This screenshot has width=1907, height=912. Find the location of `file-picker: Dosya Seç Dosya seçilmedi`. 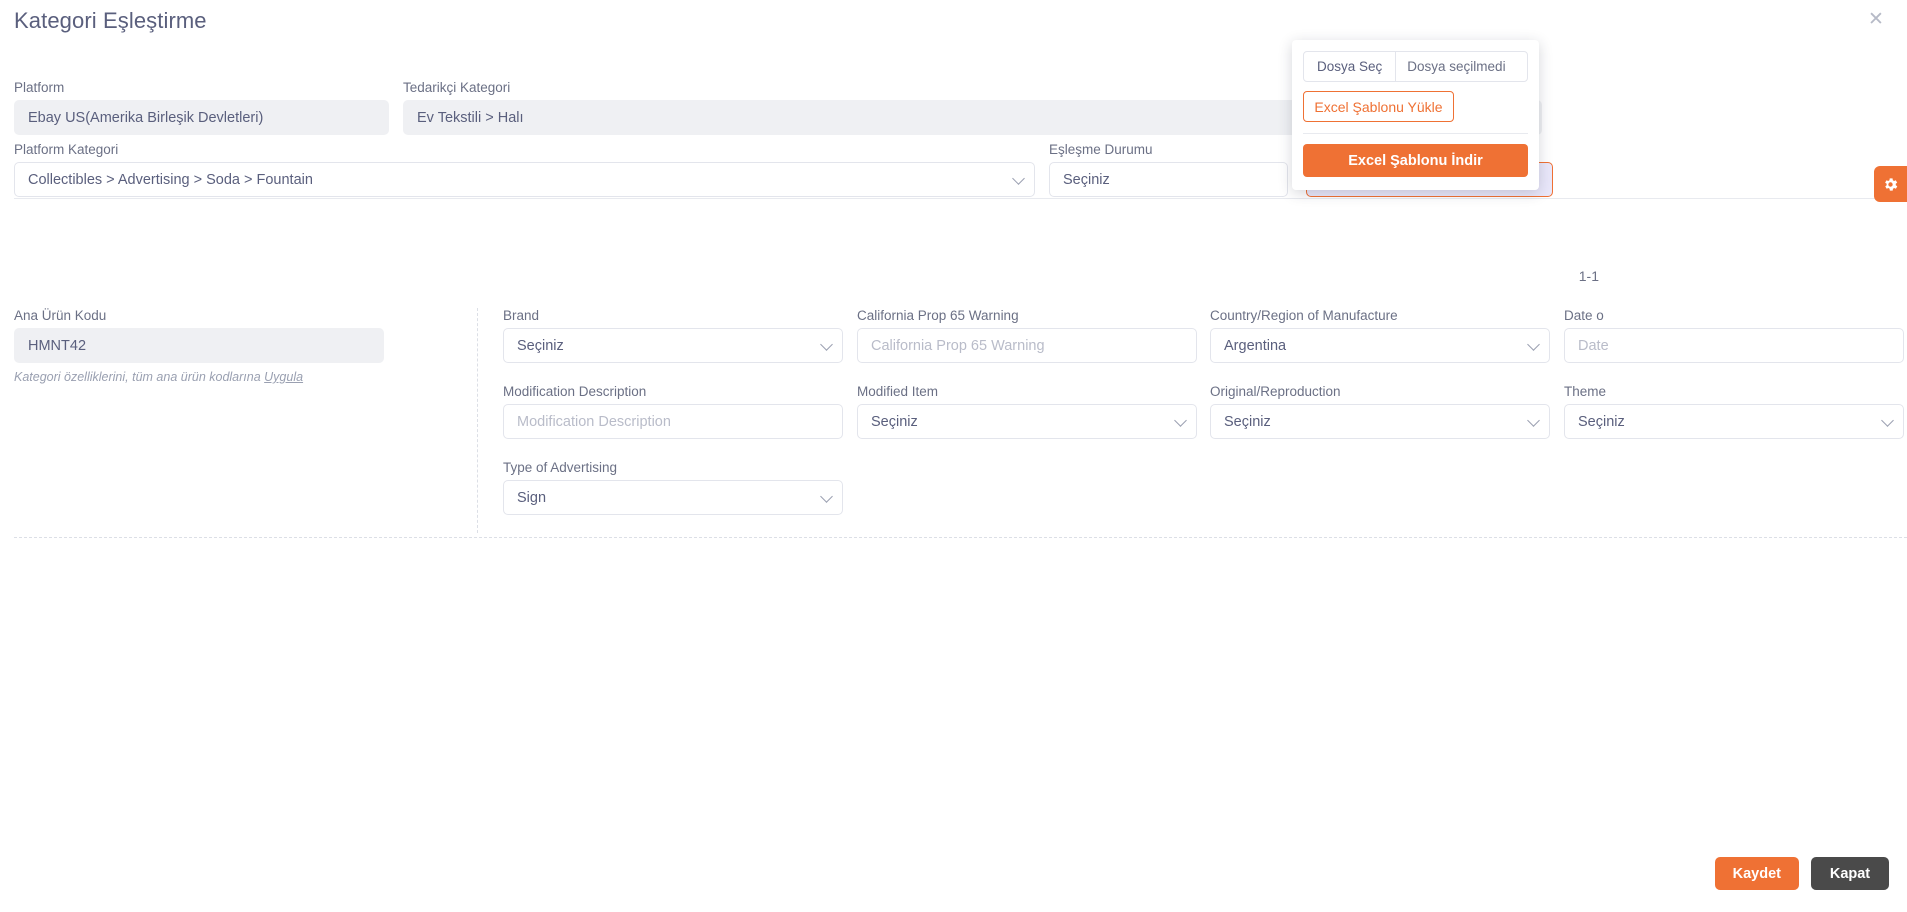

file-picker: Dosya Seç Dosya seçilmedi is located at coordinates (1415, 66).